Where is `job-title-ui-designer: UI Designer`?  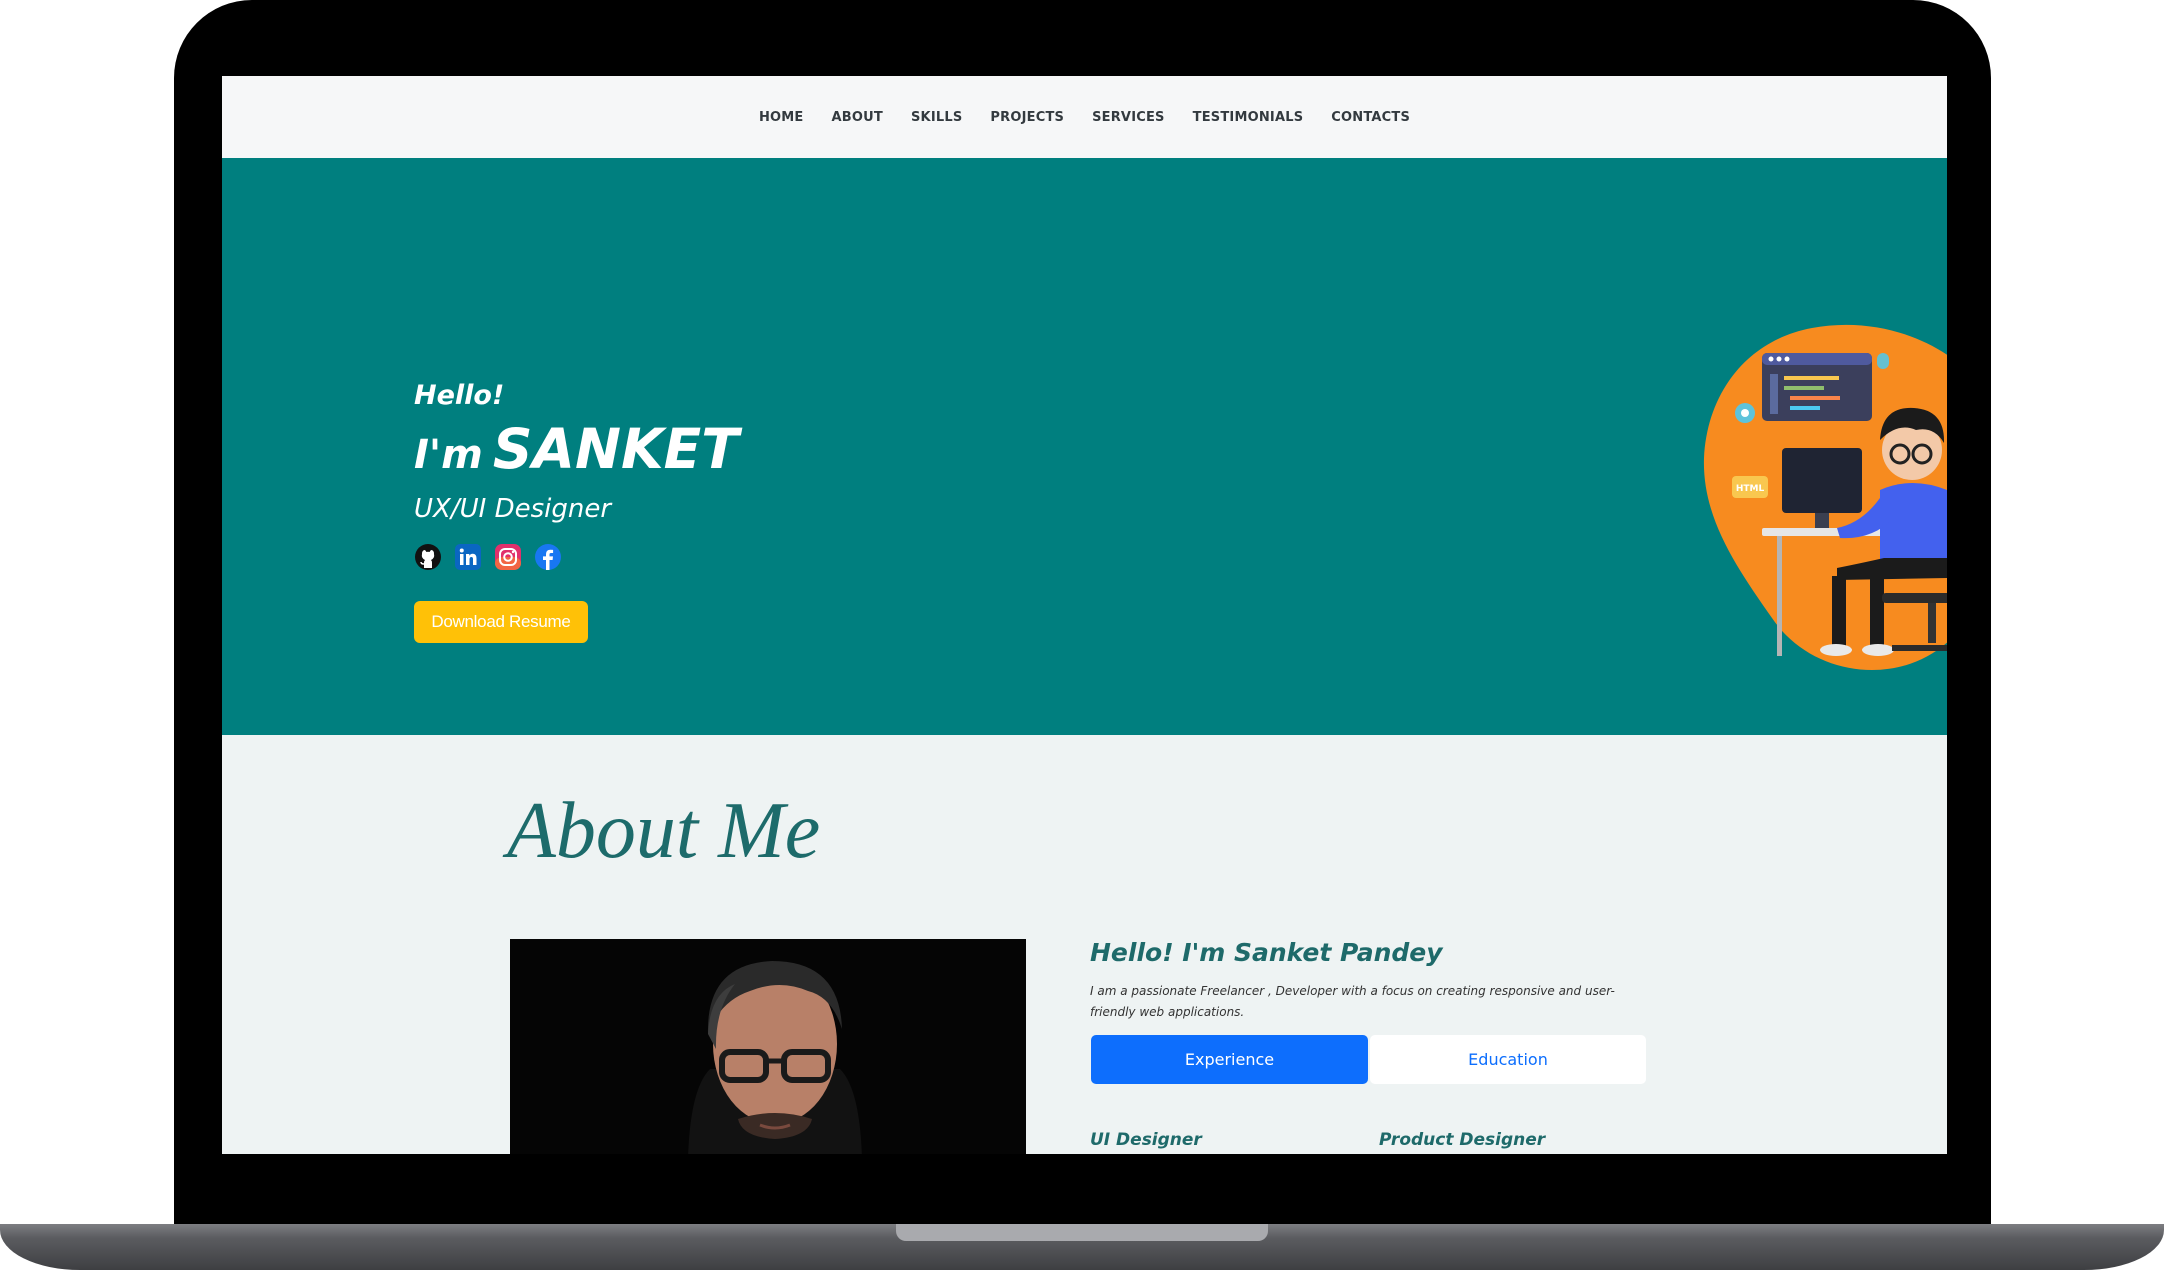
job-title-ui-designer: UI Designer is located at coordinates (1146, 1140).